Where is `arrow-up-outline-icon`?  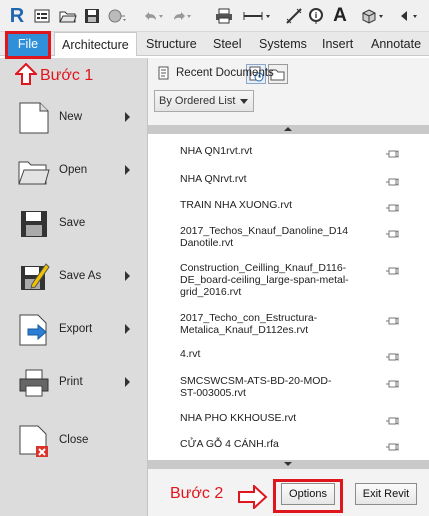 arrow-up-outline-icon is located at coordinates (26, 73).